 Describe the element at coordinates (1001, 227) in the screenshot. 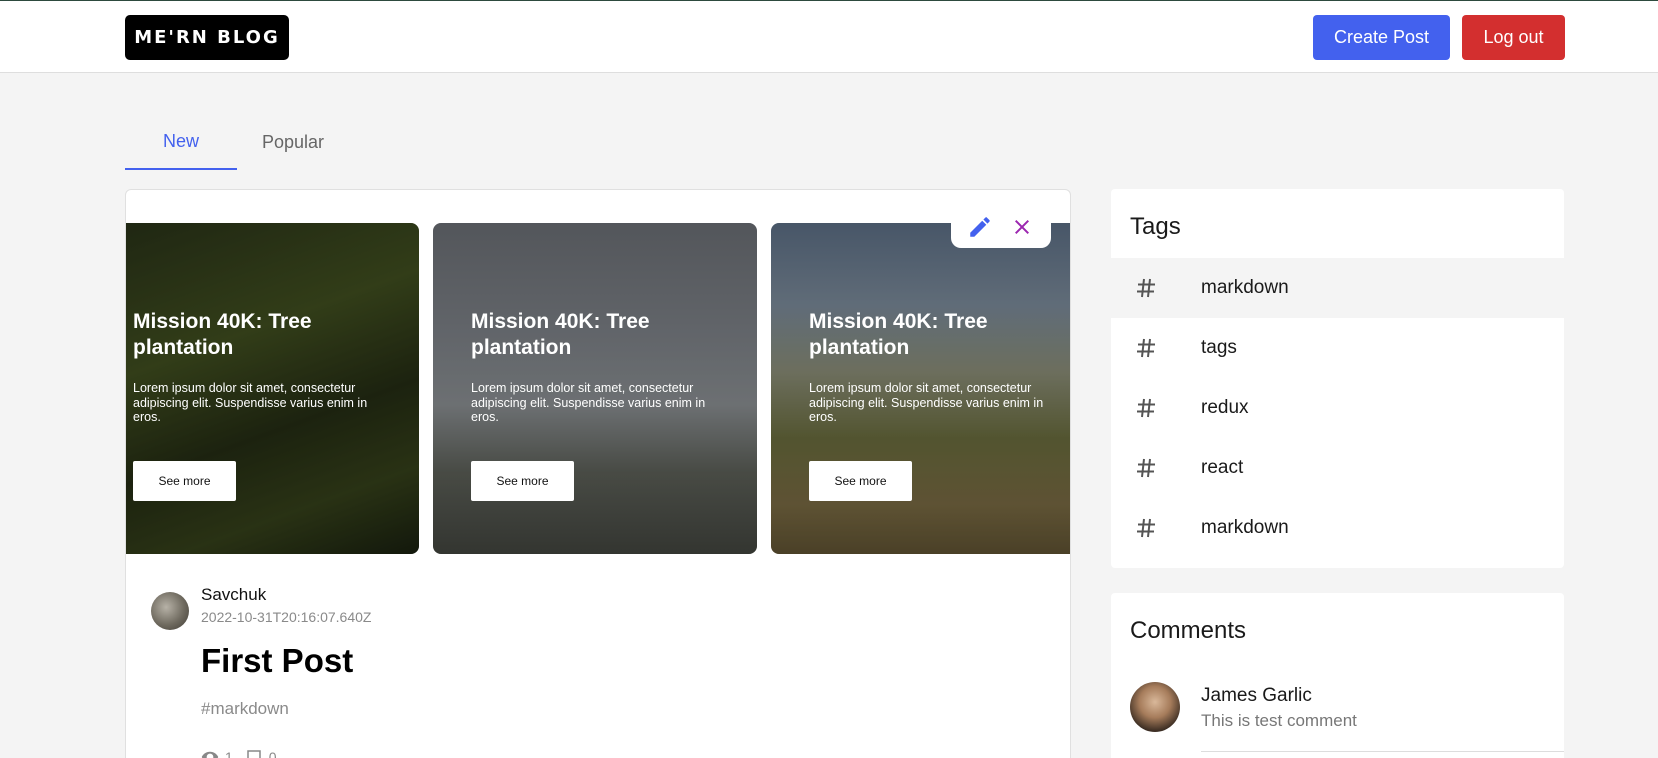

I see `post-edit-controls` at that location.